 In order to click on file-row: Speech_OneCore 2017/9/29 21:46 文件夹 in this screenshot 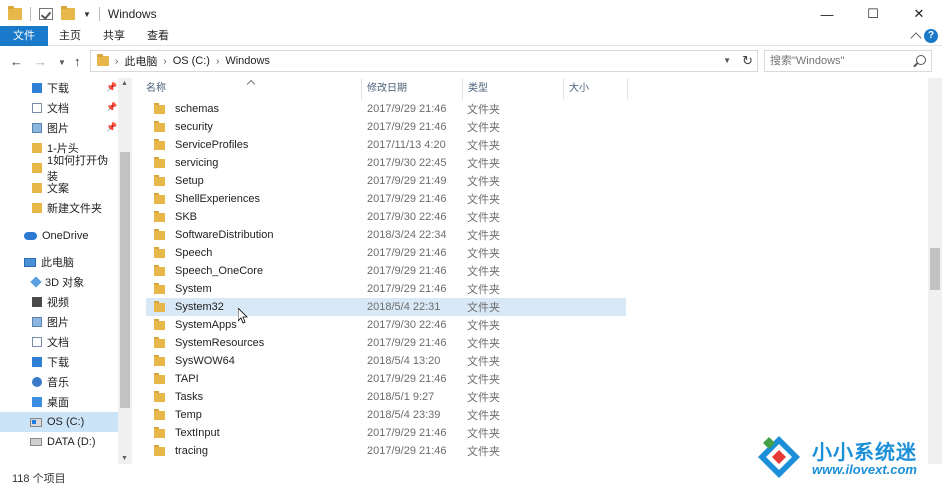, I will do `click(386, 271)`.